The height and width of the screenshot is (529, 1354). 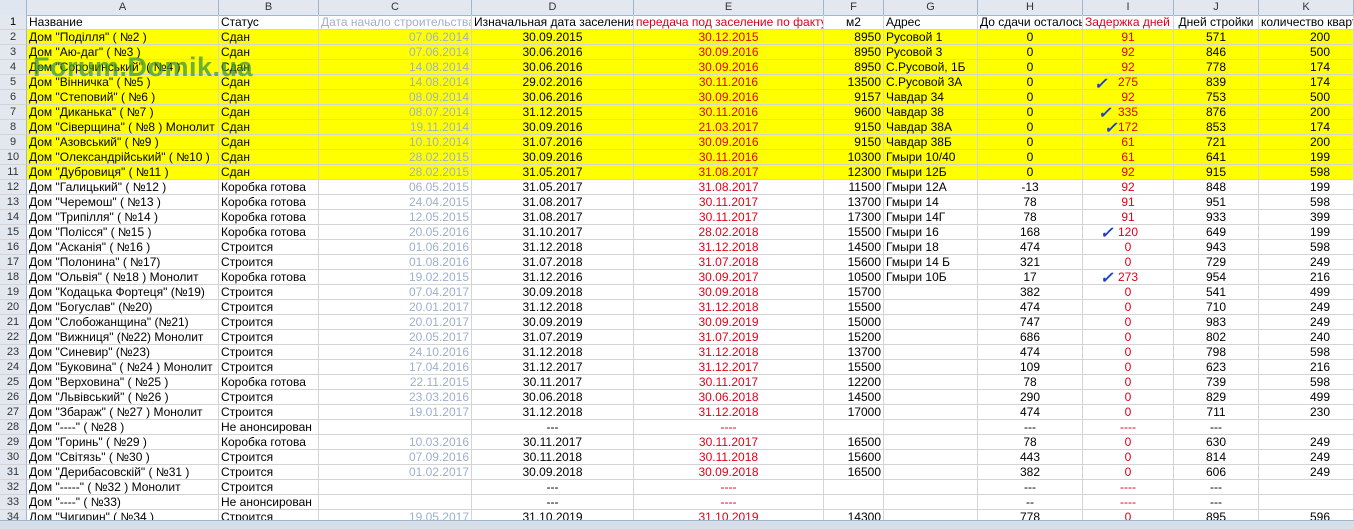 What do you see at coordinates (553, 7) in the screenshot?
I see `column-header-d: D` at bounding box center [553, 7].